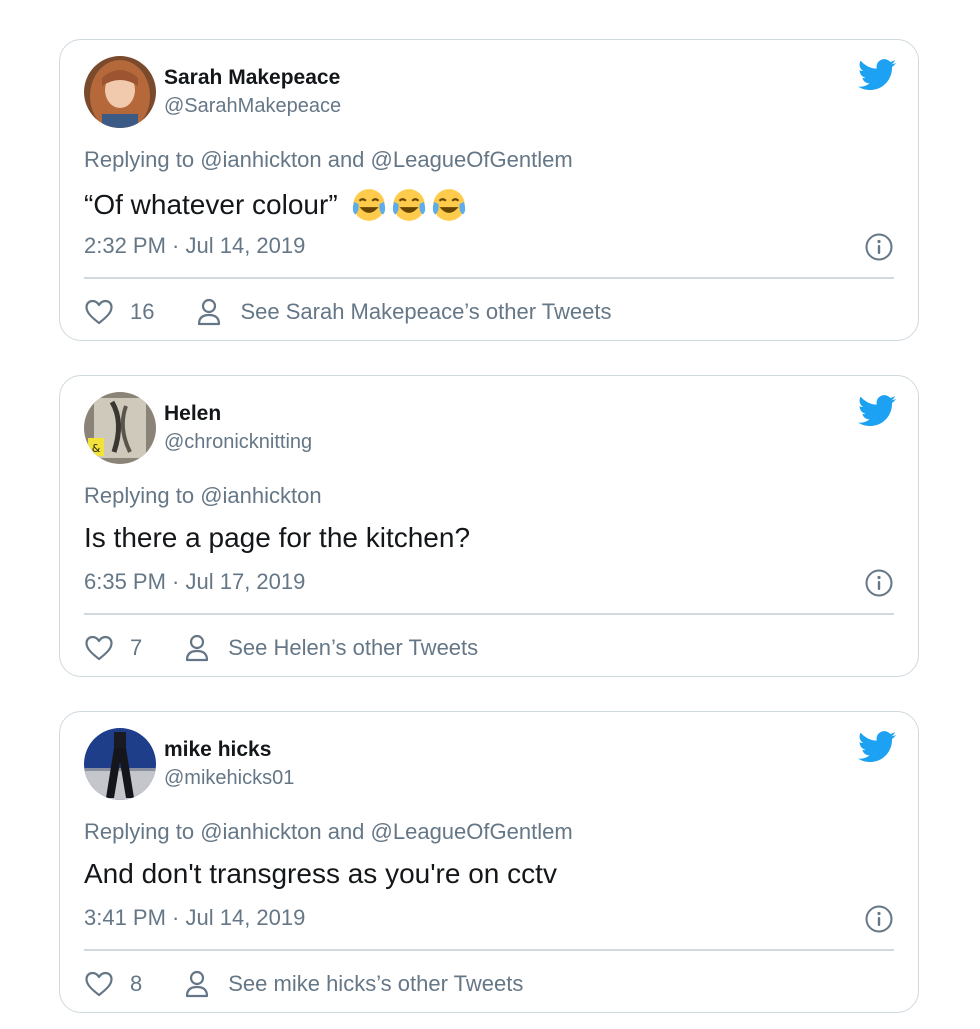 The width and height of the screenshot is (980, 1029). I want to click on reply-context: Replying to @ianhickton, so click(203, 496).